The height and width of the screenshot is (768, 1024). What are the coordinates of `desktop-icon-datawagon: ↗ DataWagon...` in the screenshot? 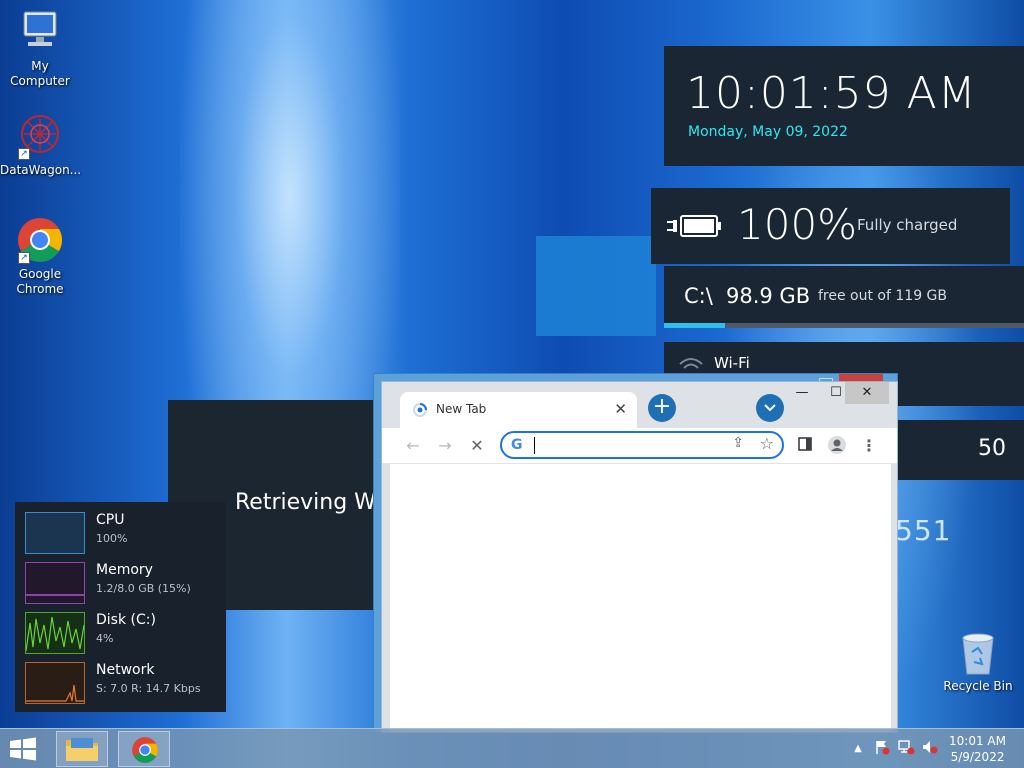 It's located at (41, 145).